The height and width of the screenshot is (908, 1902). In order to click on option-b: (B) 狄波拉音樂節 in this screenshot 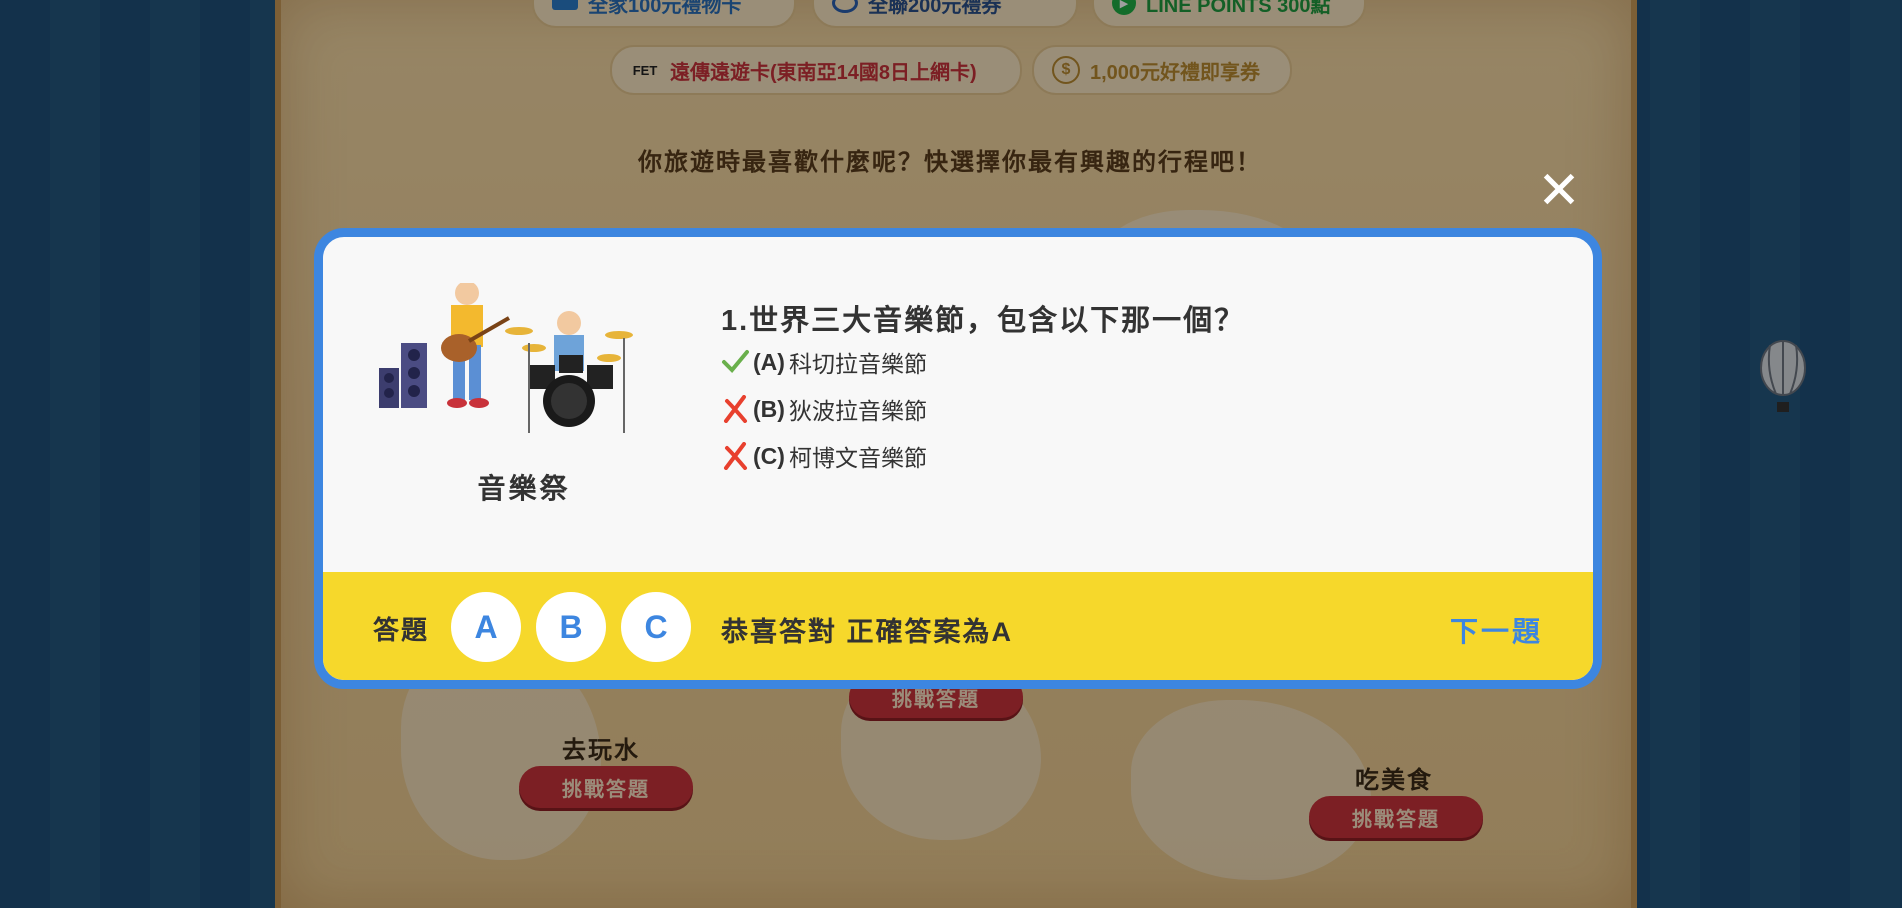, I will do `click(824, 409)`.